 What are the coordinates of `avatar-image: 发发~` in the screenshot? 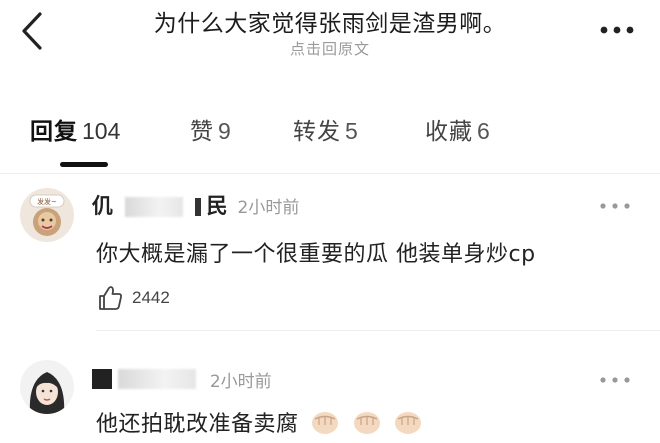 It's located at (47, 215).